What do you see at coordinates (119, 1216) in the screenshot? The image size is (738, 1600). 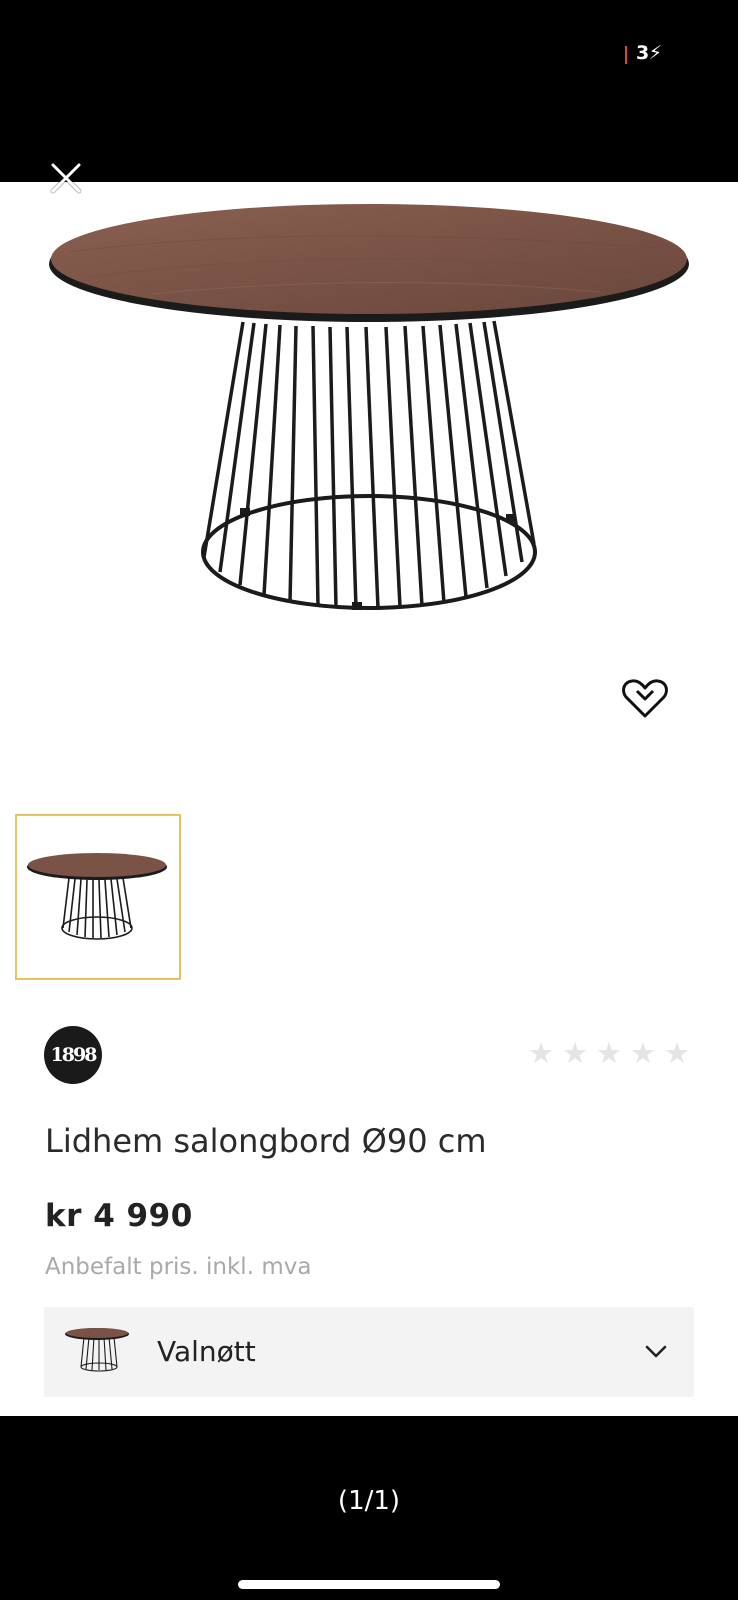 I see `product-price: kr 4 990` at bounding box center [119, 1216].